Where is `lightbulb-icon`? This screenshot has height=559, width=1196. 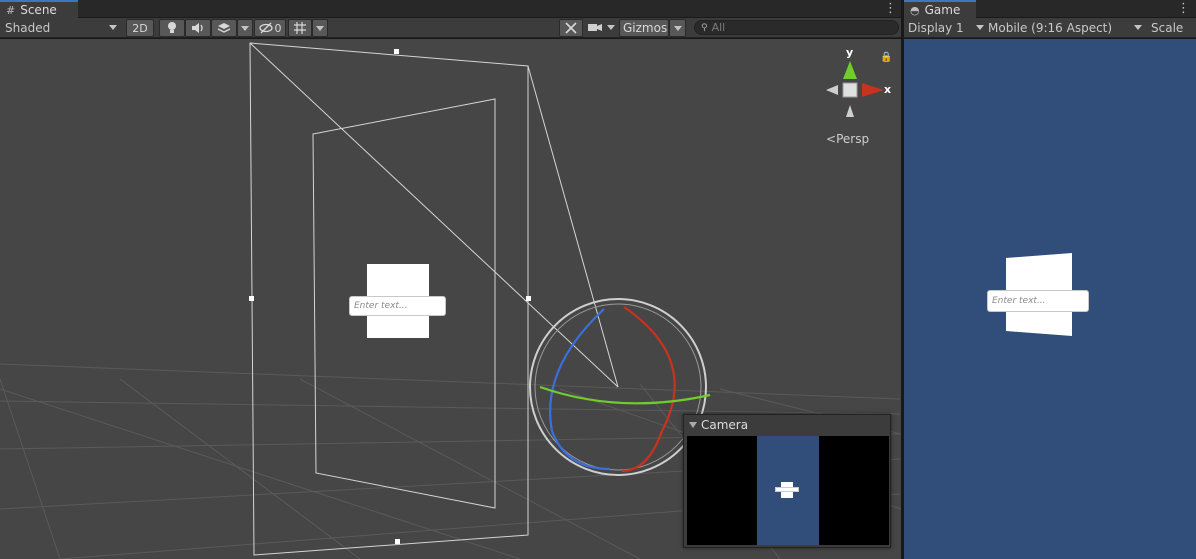
lightbulb-icon is located at coordinates (172, 27).